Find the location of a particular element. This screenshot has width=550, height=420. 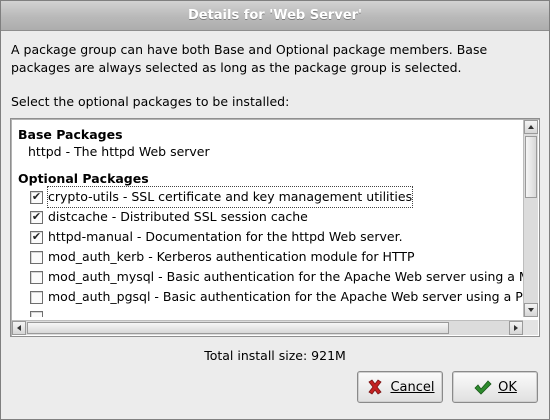

scroll-up-button is located at coordinates (531, 127).